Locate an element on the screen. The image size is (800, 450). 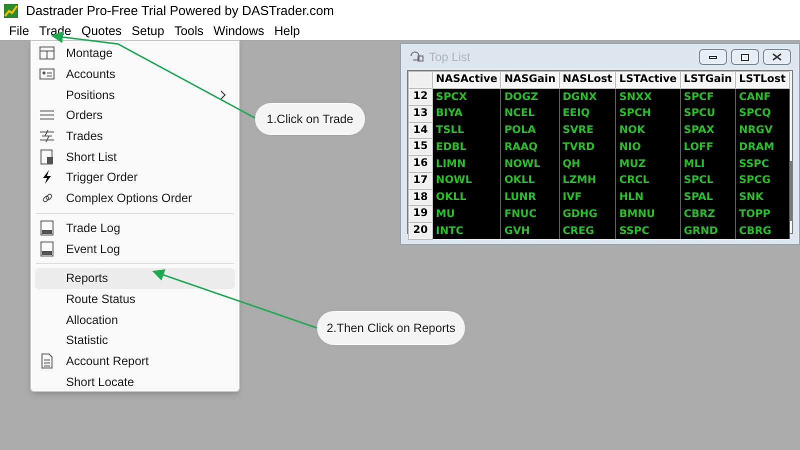
menu-item: Trade Log is located at coordinates (135, 228).